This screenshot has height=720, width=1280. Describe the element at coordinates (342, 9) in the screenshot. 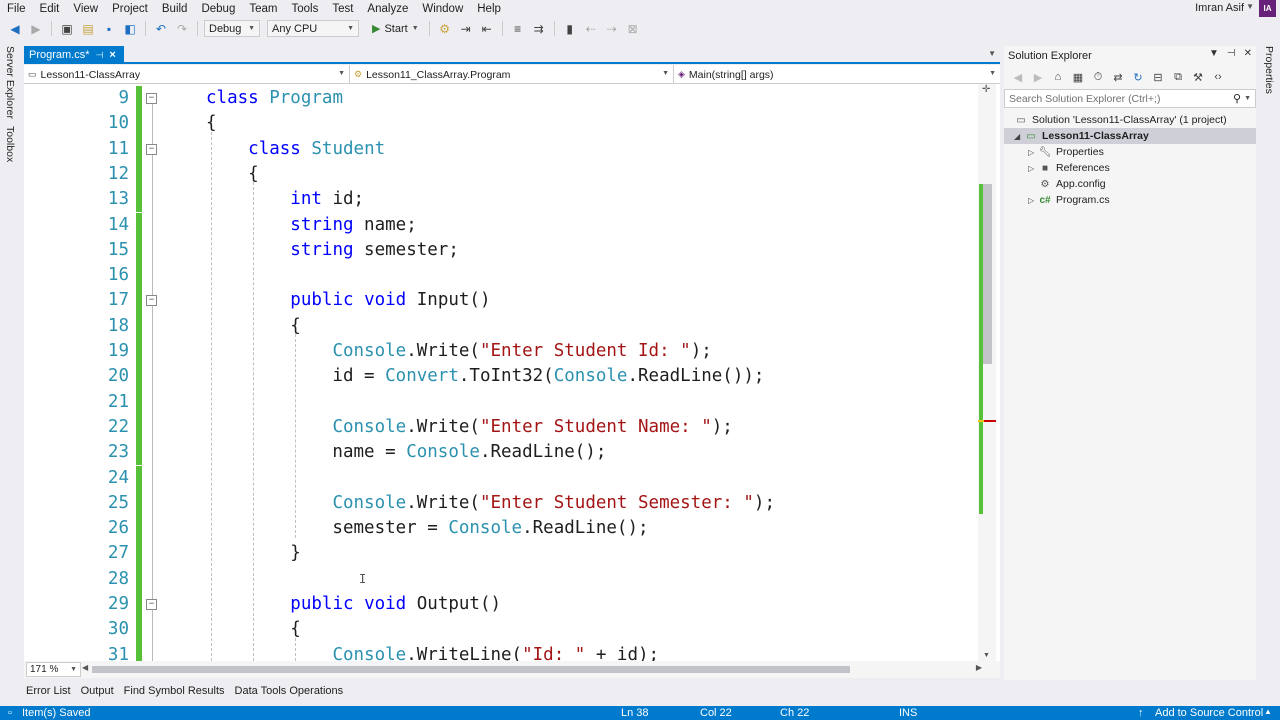

I see `menu-item-test: Test` at that location.